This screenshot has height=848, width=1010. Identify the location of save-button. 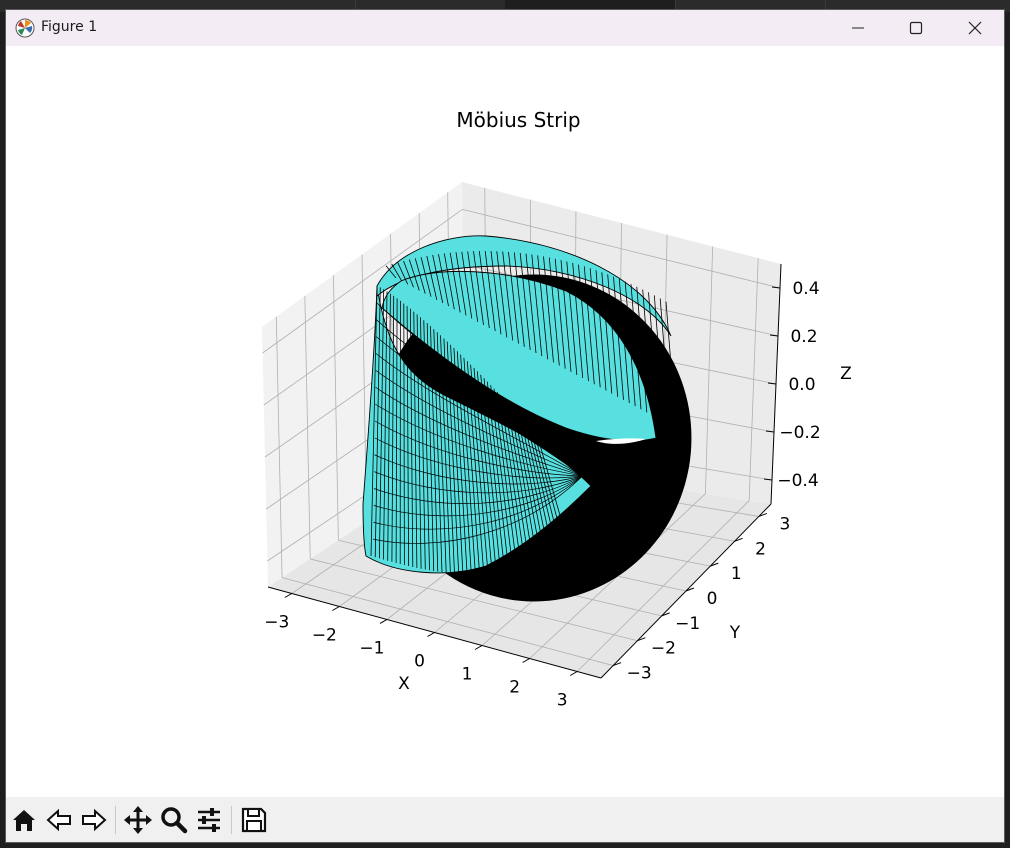
(254, 820).